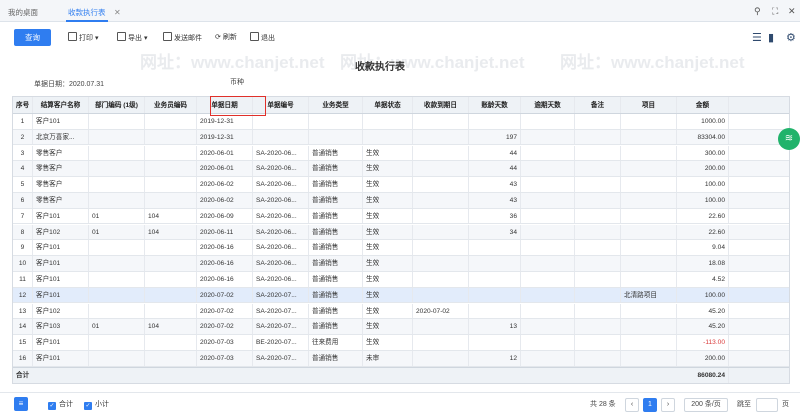  I want to click on column-header: 收款到期日, so click(441, 105).